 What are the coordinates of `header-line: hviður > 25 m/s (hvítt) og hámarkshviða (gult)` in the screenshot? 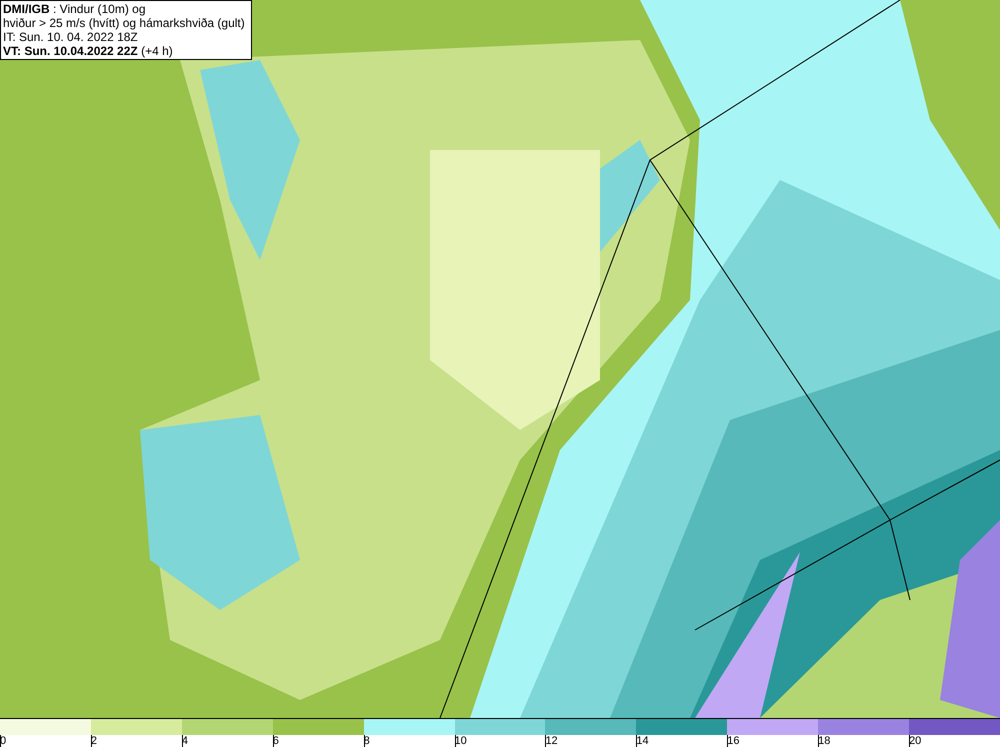 It's located at (124, 23).